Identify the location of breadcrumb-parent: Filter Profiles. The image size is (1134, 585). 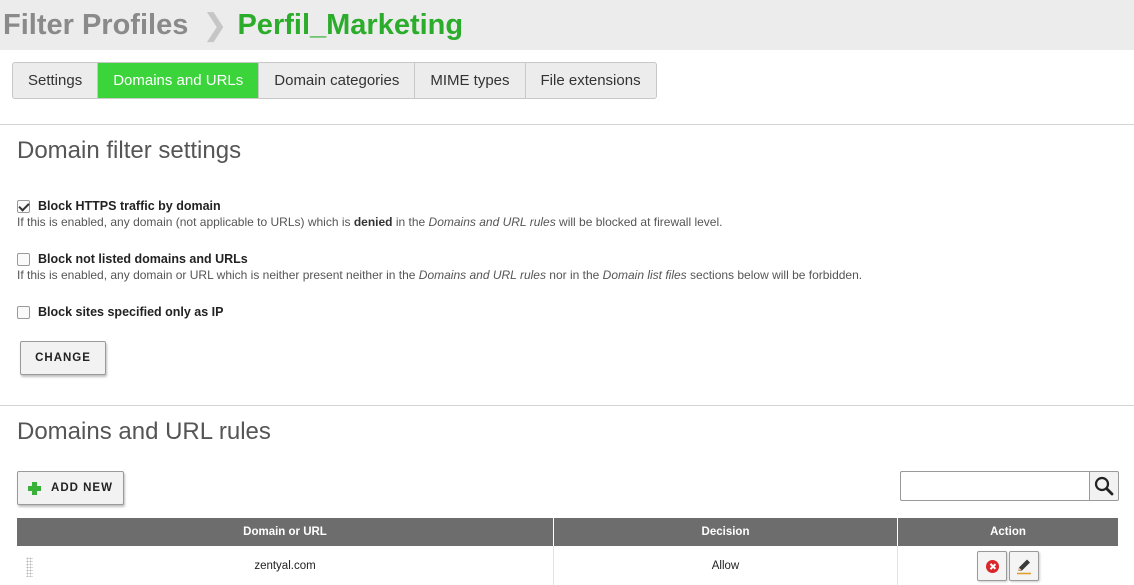
(95, 25).